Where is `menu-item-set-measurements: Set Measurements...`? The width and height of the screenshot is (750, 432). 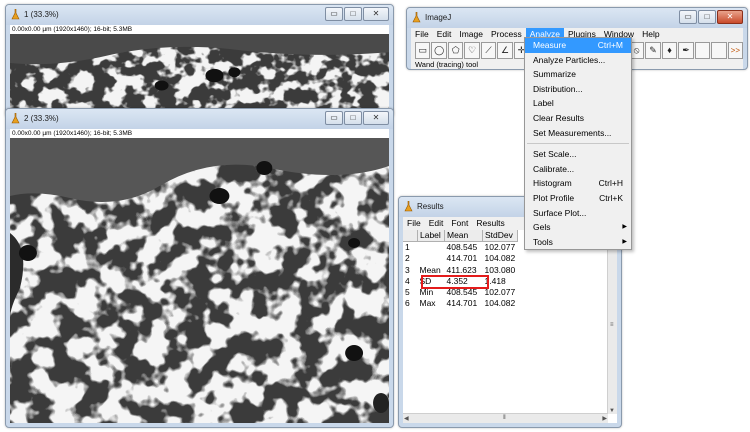 menu-item-set-measurements: Set Measurements... is located at coordinates (578, 133).